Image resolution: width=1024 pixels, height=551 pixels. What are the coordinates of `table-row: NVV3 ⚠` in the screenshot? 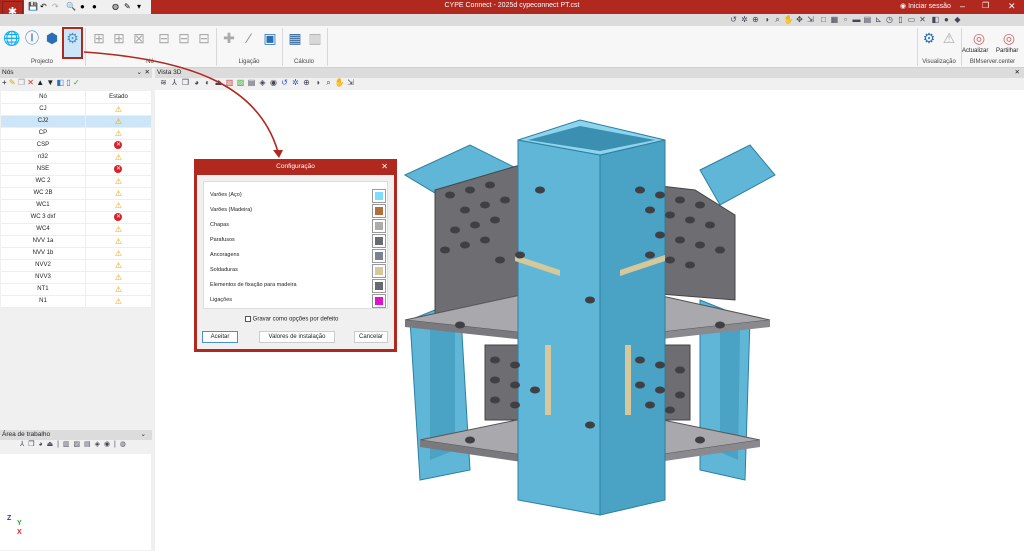 It's located at (77, 277).